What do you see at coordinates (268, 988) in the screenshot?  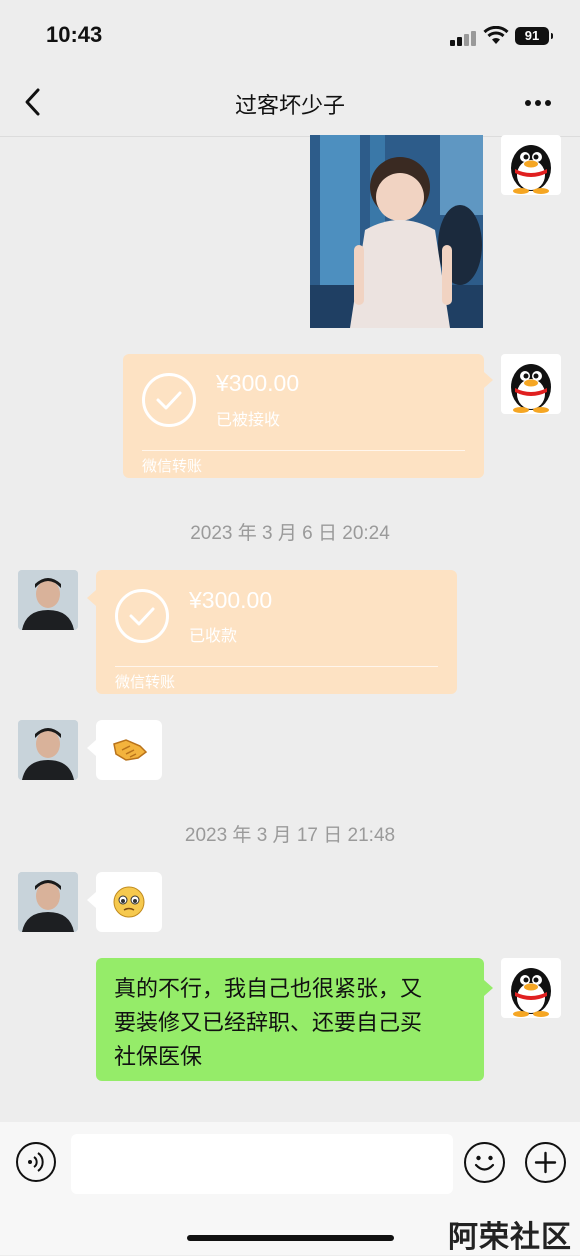 I see `message-line: 真的不行，我自己也很紧张，又` at bounding box center [268, 988].